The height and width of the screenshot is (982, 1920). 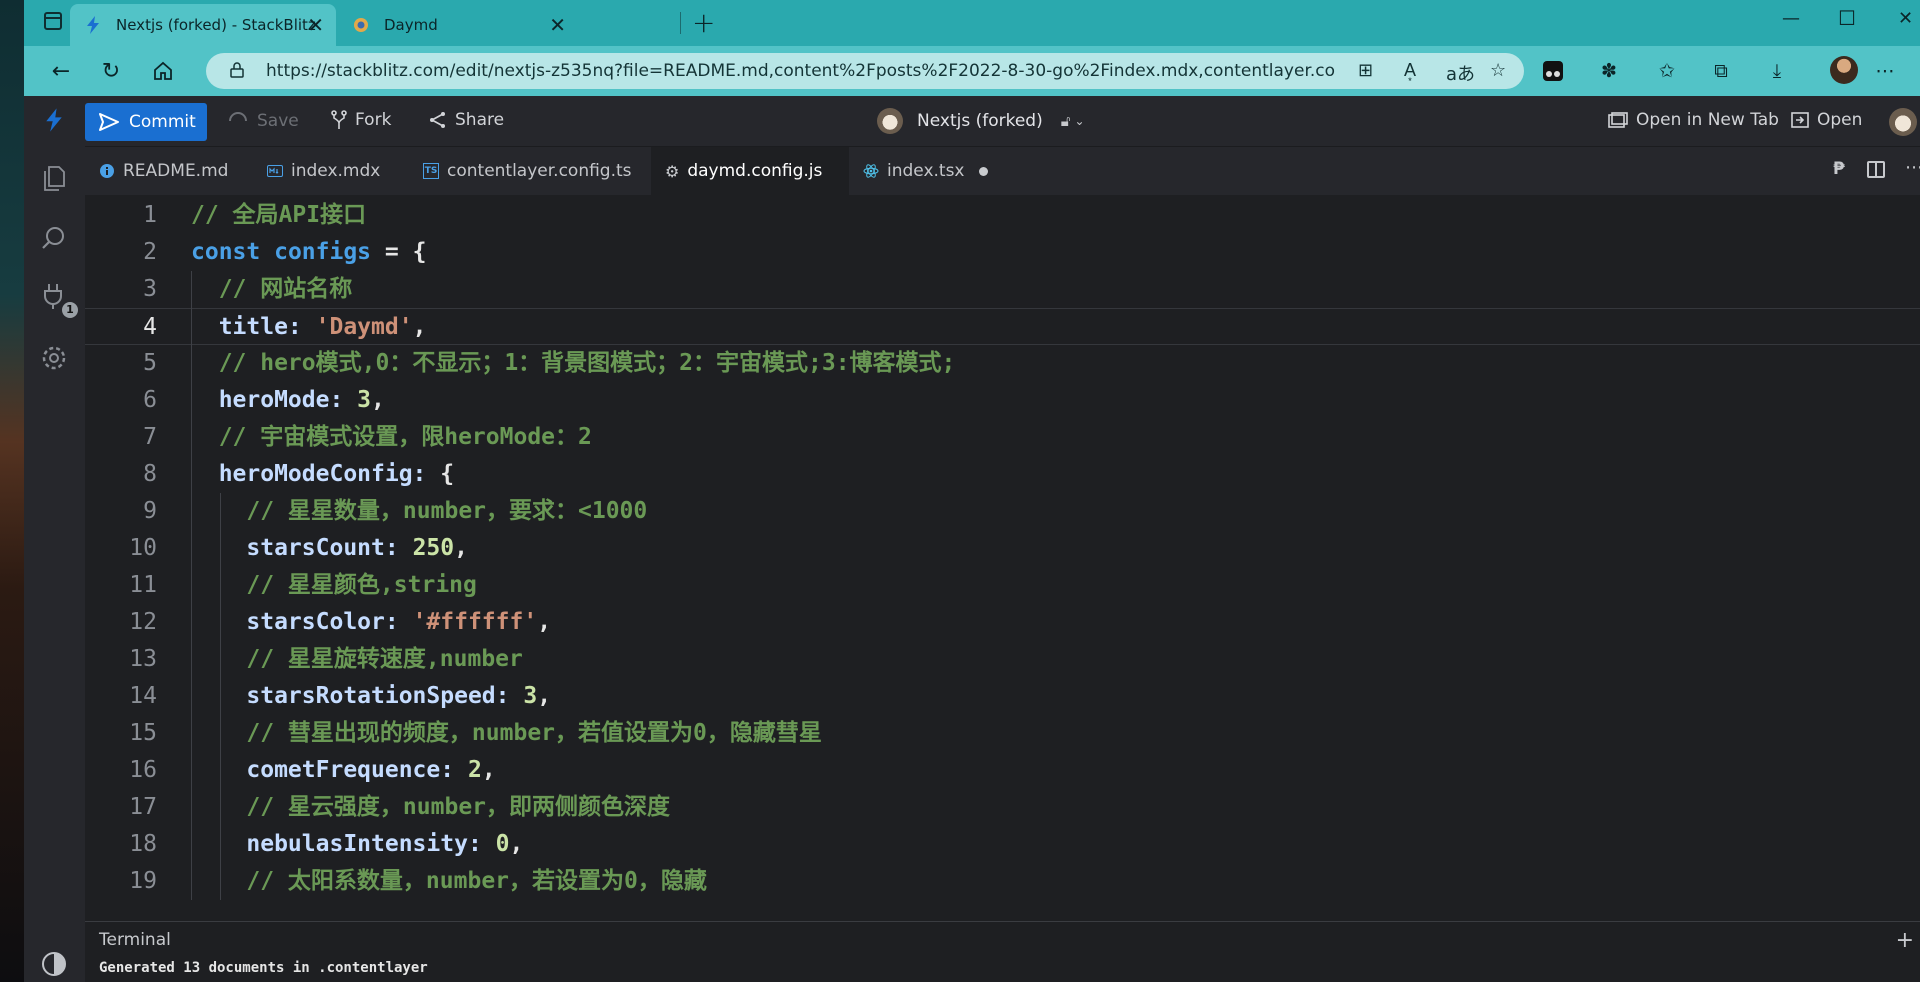 I want to click on line-number: 10, so click(x=143, y=548).